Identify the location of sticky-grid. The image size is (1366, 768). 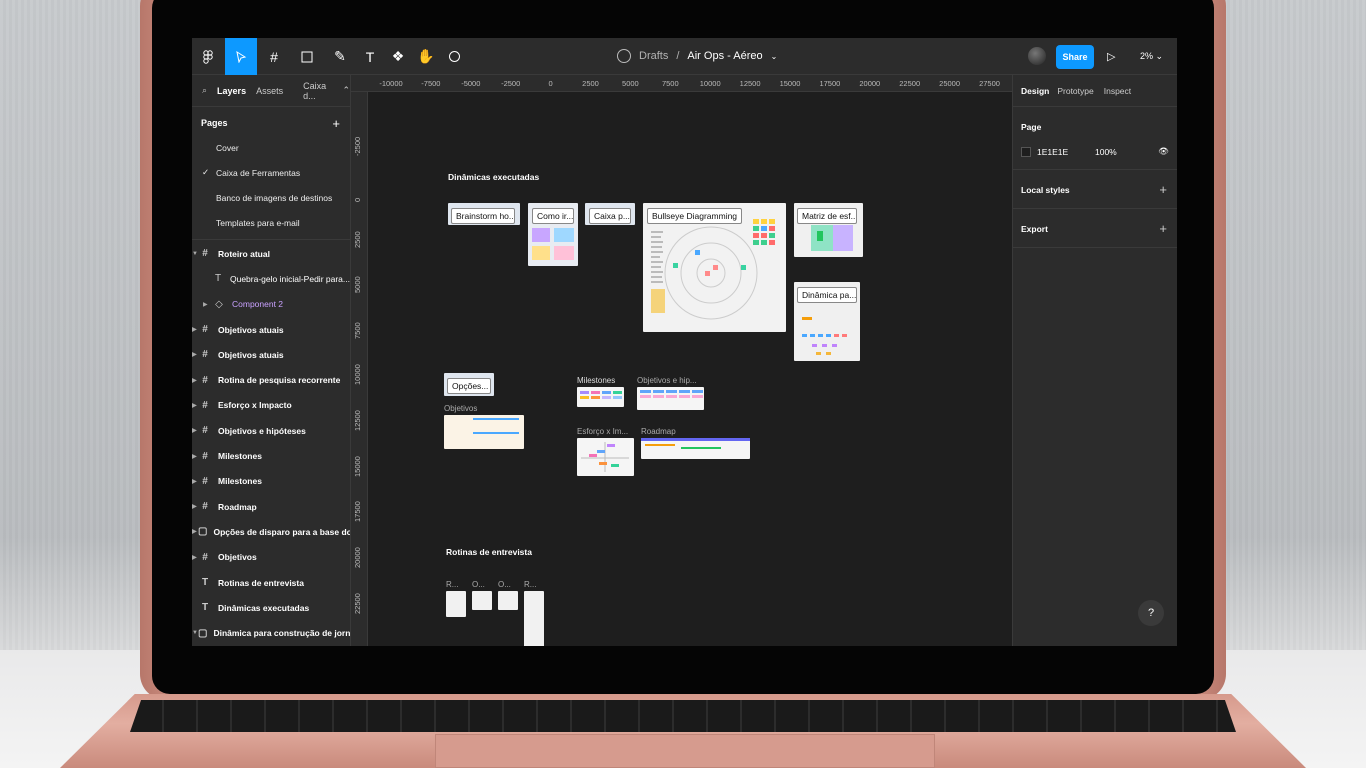
(764, 232).